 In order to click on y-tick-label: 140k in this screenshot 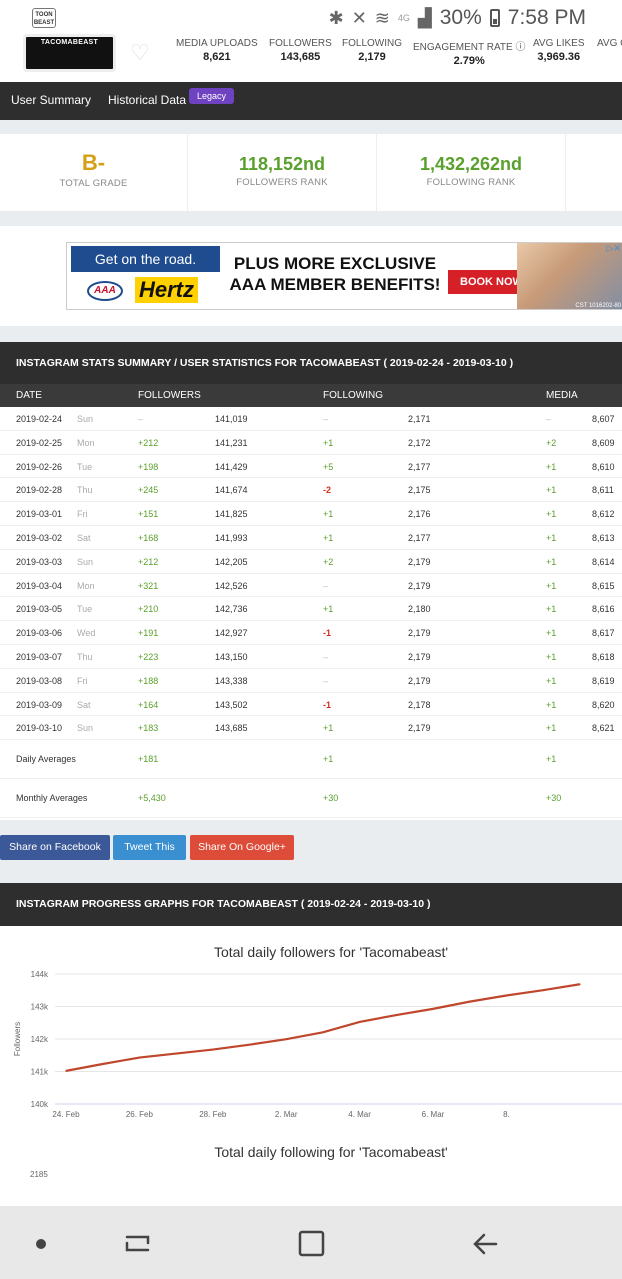, I will do `click(40, 1104)`.